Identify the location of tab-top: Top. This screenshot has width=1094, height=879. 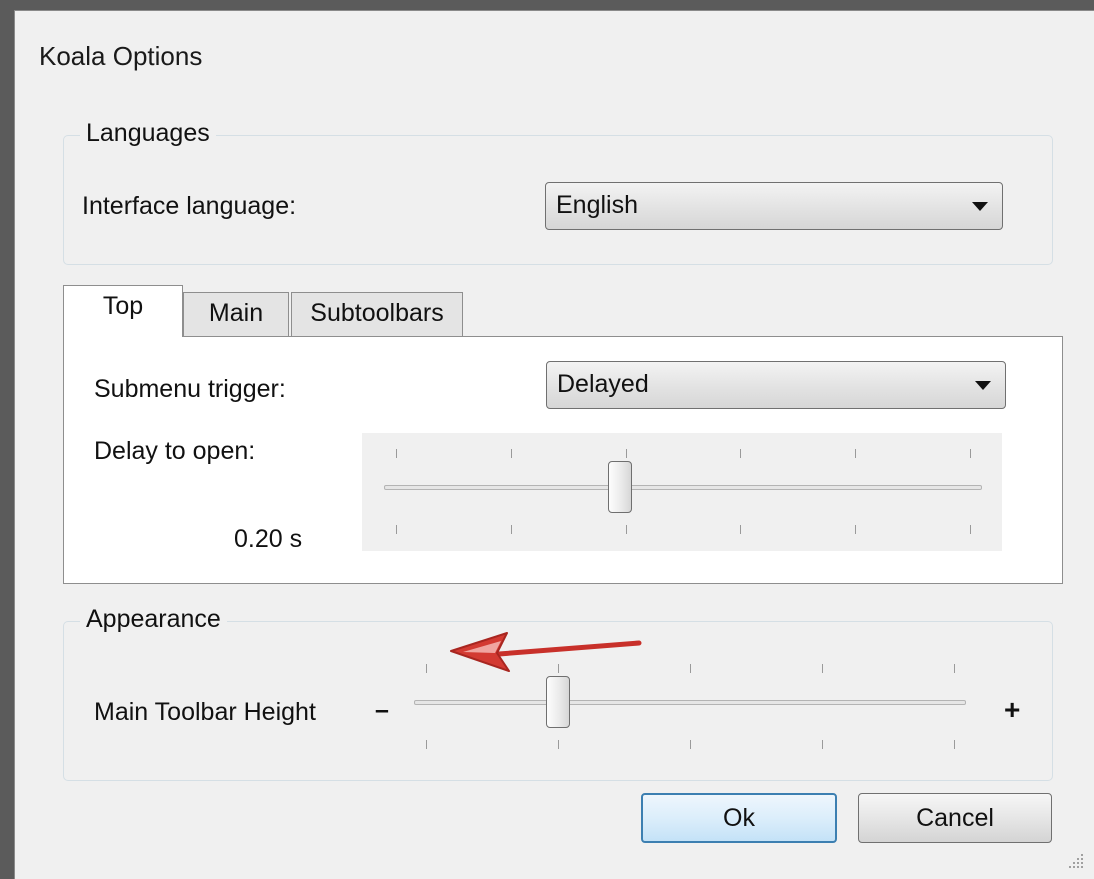
(123, 311).